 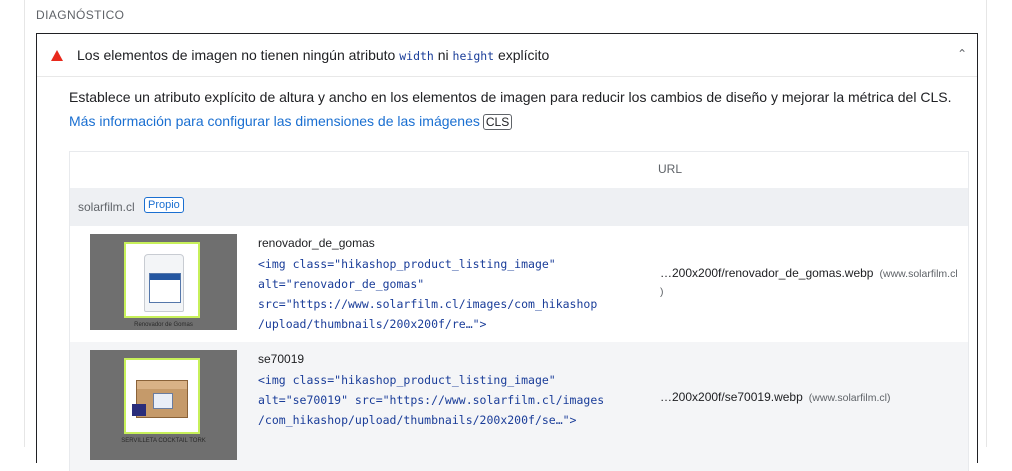 I want to click on node-label: se70019, so click(x=281, y=359).